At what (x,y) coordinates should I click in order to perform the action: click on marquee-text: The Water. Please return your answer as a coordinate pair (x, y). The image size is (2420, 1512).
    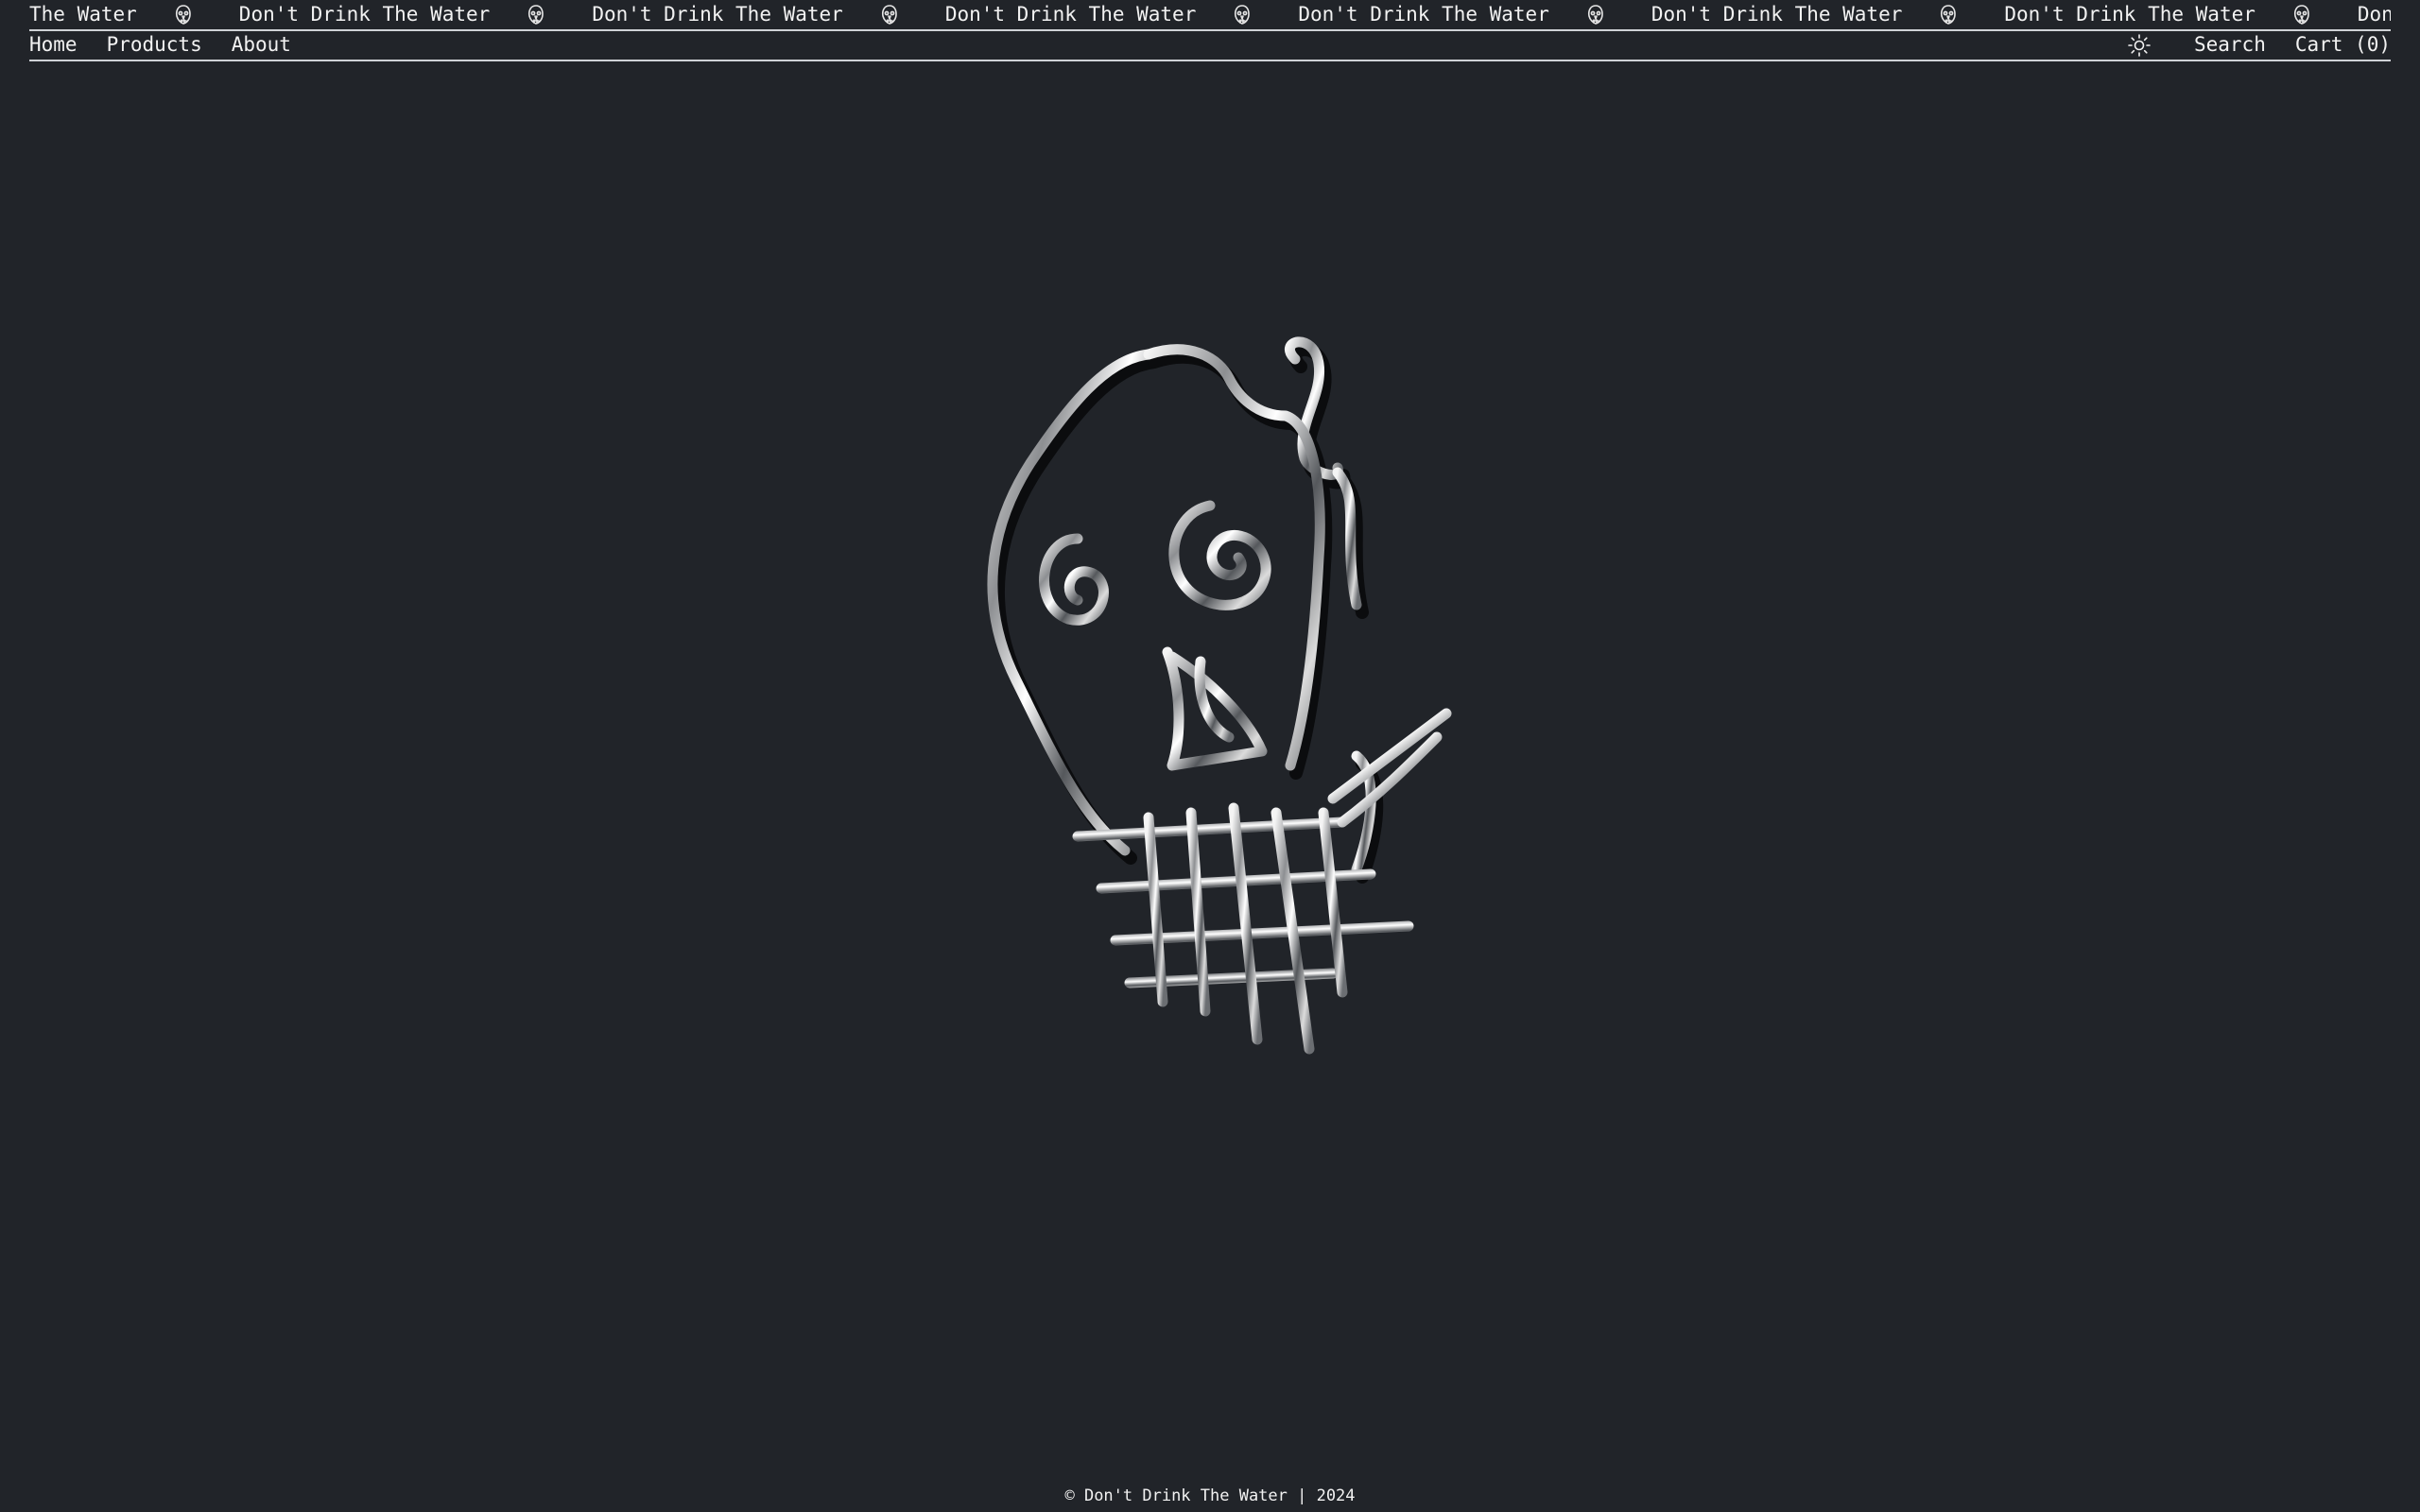
    Looking at the image, I should click on (83, 14).